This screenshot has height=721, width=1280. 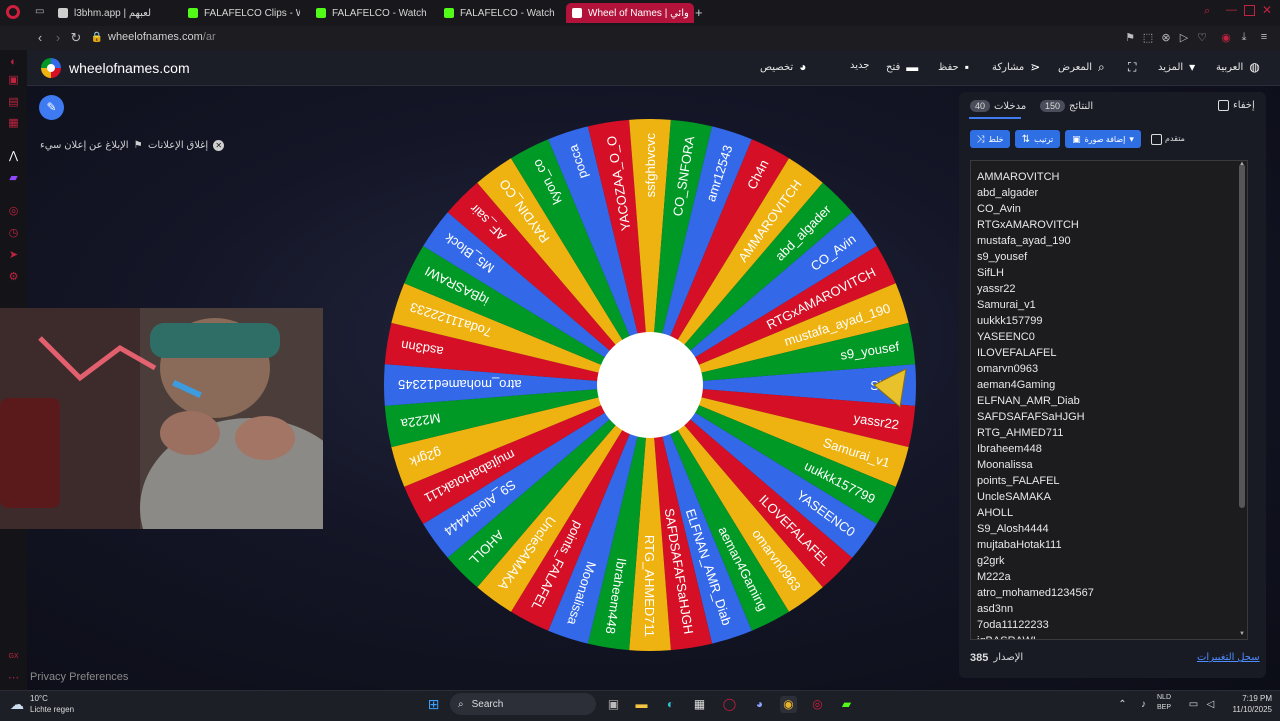 What do you see at coordinates (1193, 704) in the screenshot?
I see `network-icon: ▭` at bounding box center [1193, 704].